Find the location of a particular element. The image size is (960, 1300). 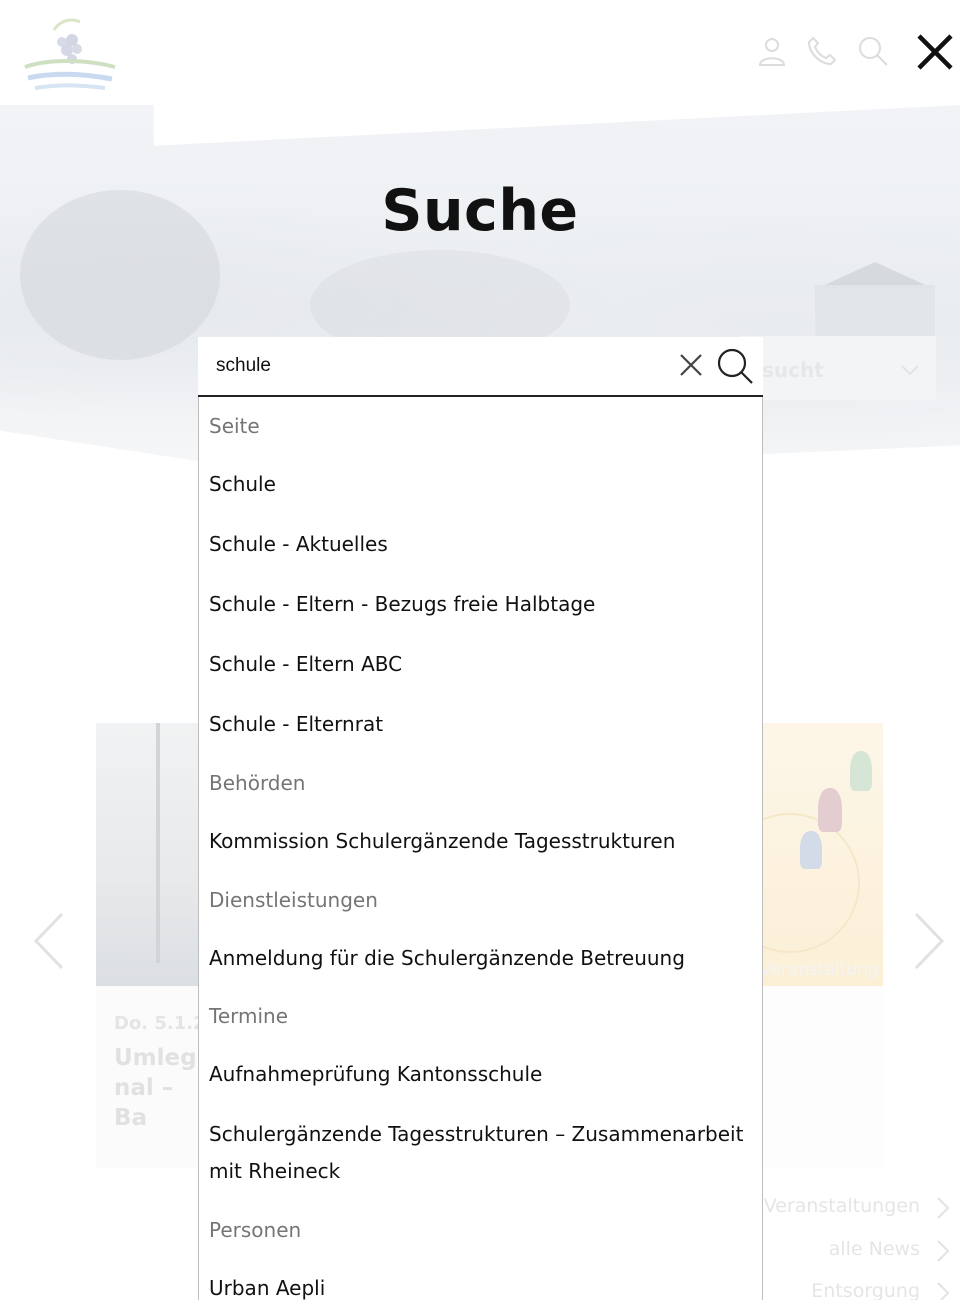

news-card-date: Do. 5.1.2 is located at coordinates (160, 1023).